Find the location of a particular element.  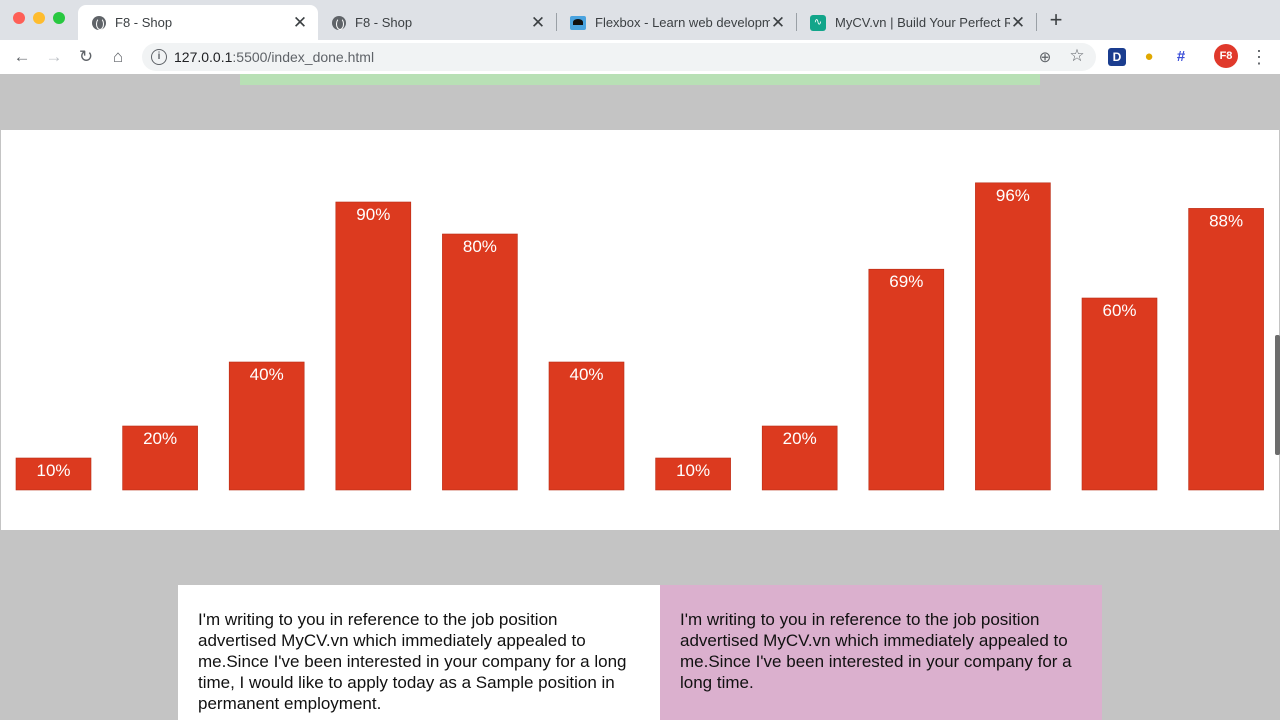

tab-f8-shop: F8 - Shop ✕ is located at coordinates (437, 22).